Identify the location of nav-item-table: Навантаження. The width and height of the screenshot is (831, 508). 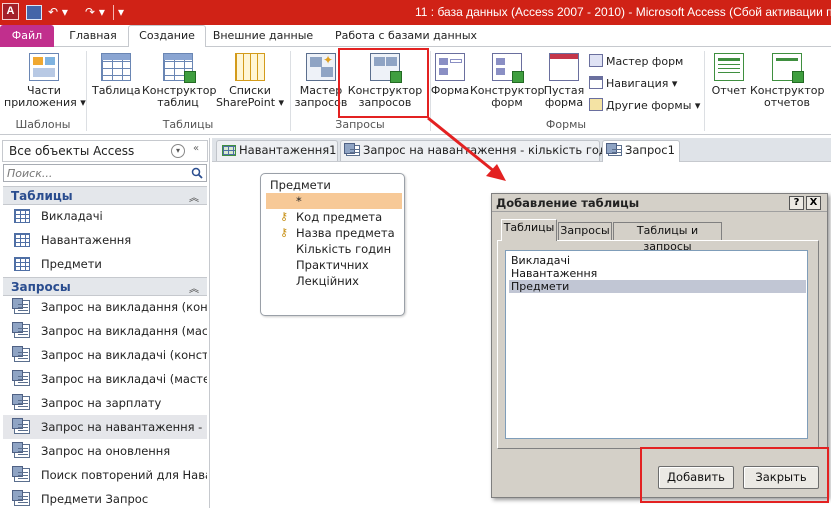
(105, 240).